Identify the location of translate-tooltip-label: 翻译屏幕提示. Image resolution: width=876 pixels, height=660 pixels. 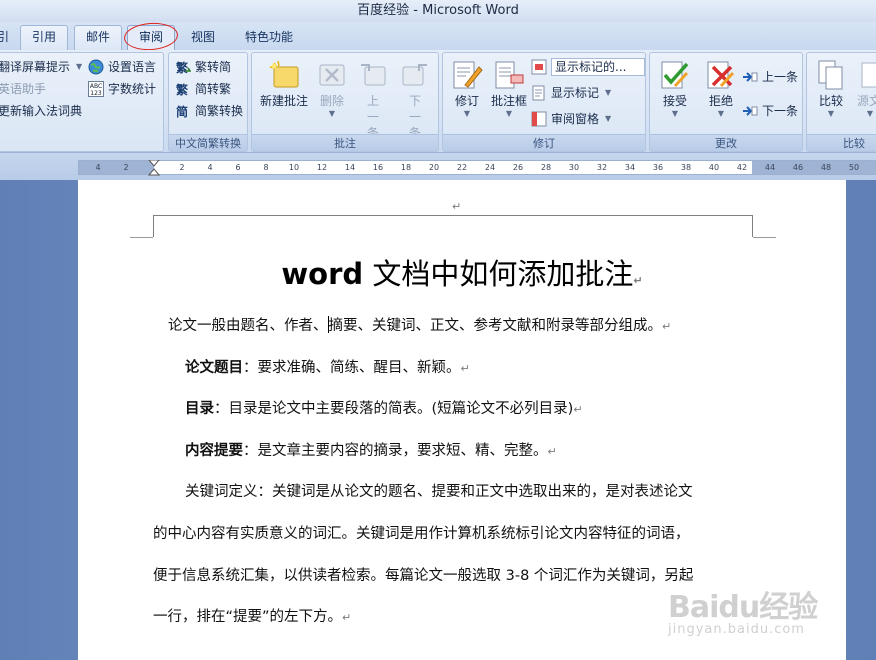
(35, 67).